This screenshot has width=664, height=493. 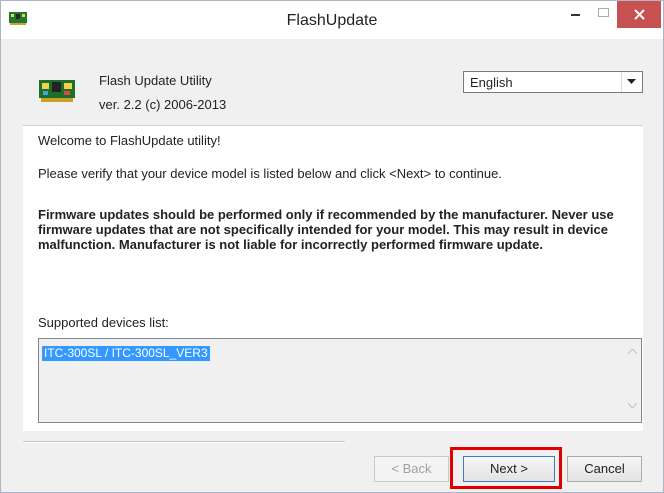 I want to click on cancel-button: Cancel, so click(x=604, y=469).